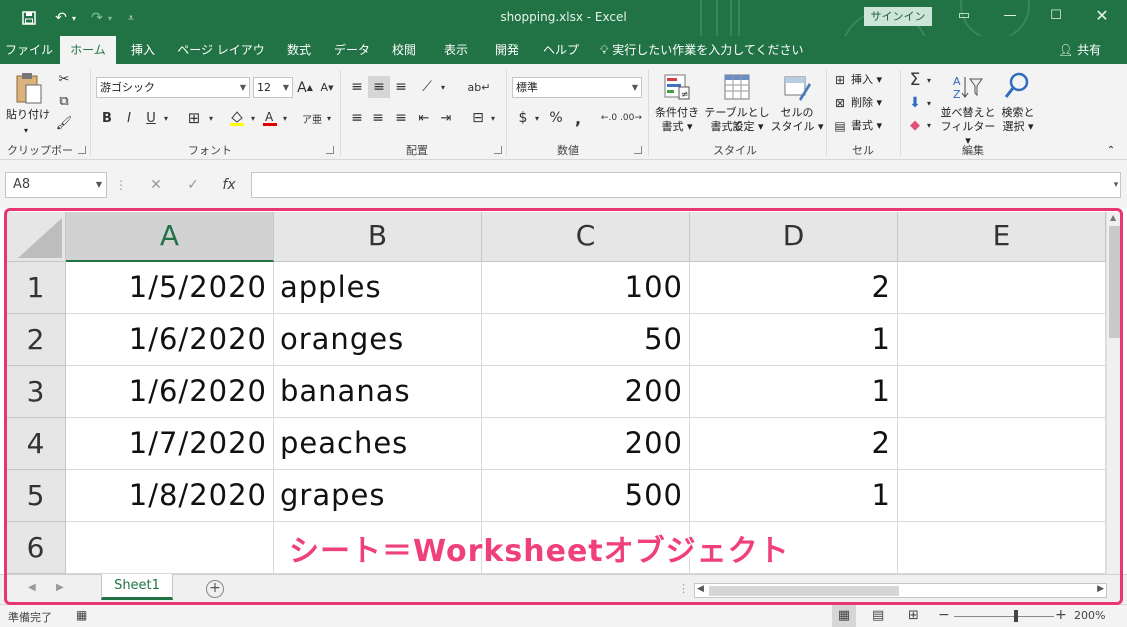 This screenshot has width=1127, height=627. Describe the element at coordinates (586, 340) in the screenshot. I see `cell-c2: 50` at that location.